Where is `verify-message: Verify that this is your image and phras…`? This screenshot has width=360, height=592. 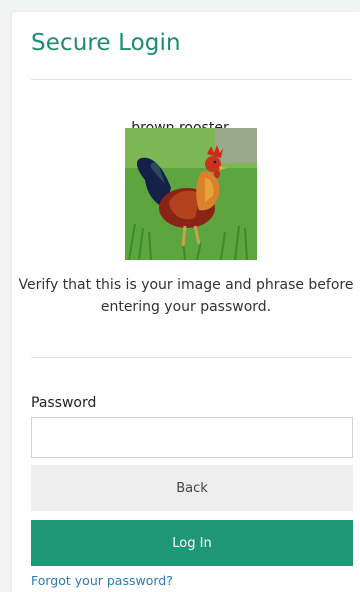 verify-message: Verify that this is your image and phras… is located at coordinates (186, 296).